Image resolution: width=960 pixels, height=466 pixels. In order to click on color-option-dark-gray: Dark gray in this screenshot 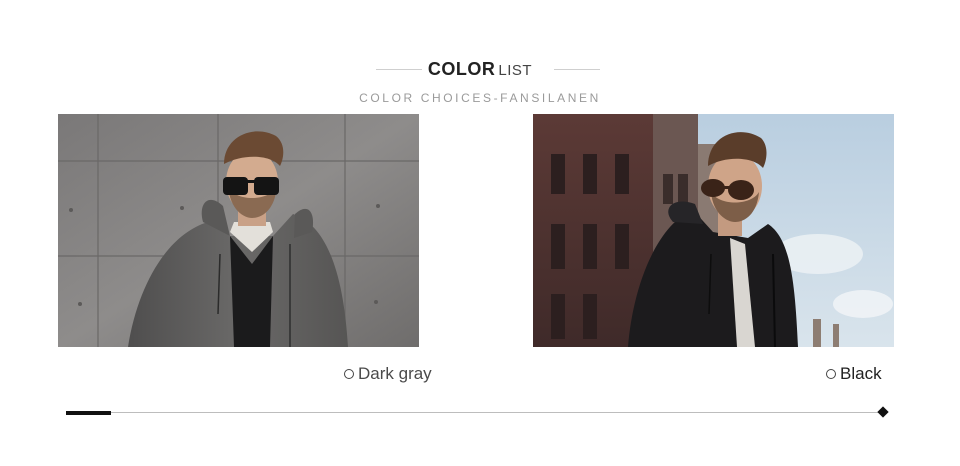, I will do `click(388, 374)`.